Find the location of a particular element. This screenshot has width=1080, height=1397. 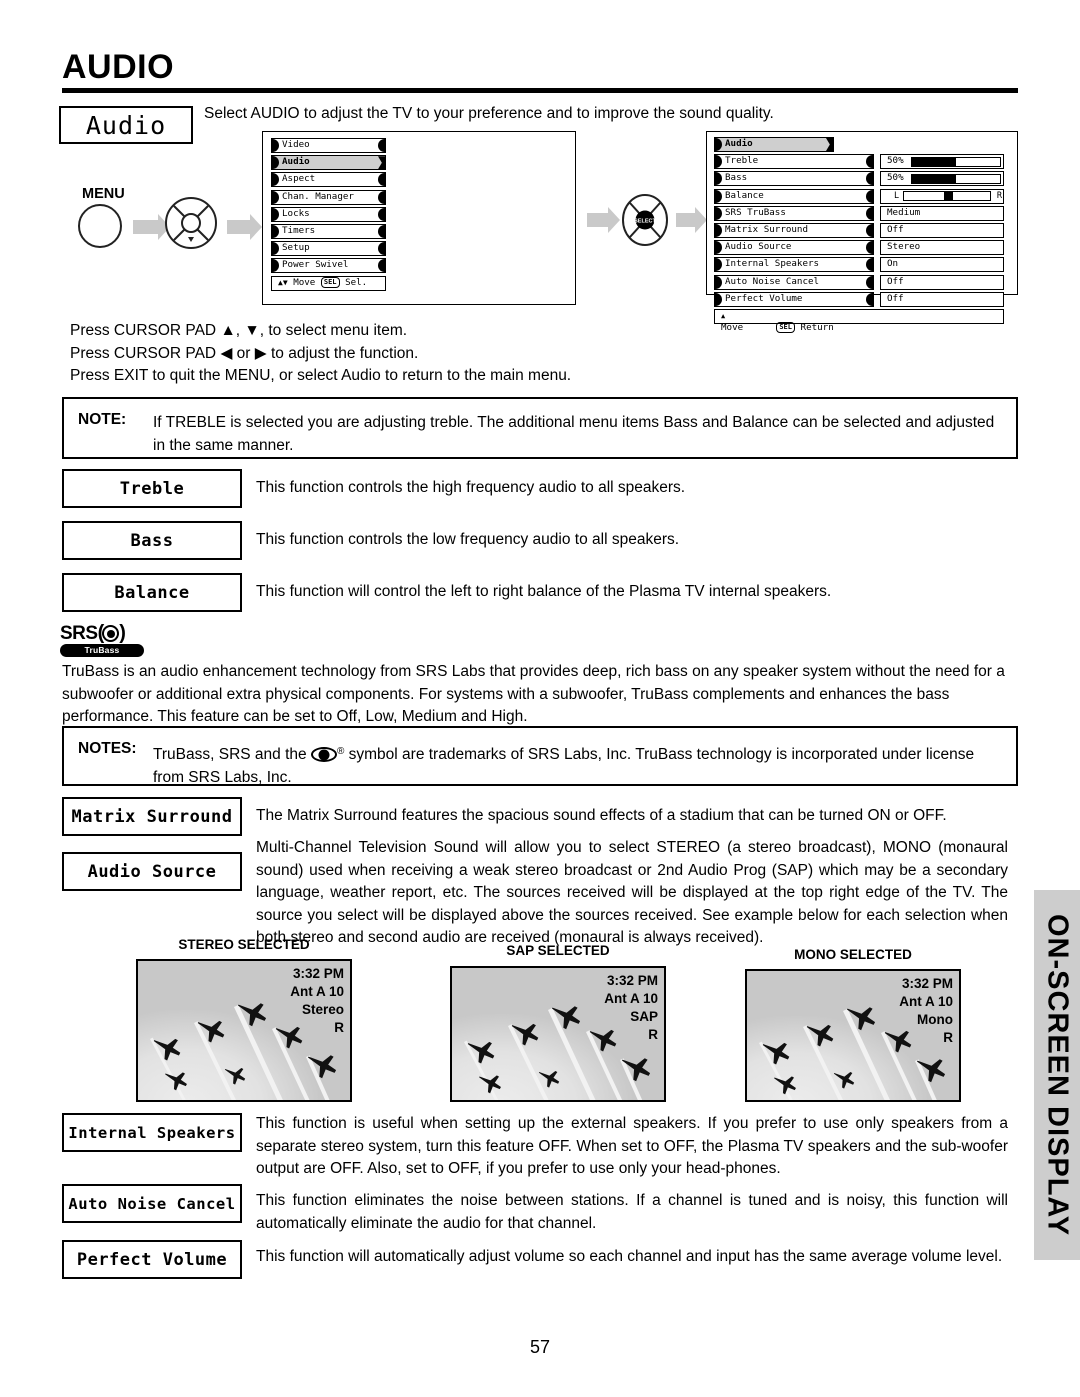

example-title-sap: SAP SELECTED is located at coordinates (558, 950).